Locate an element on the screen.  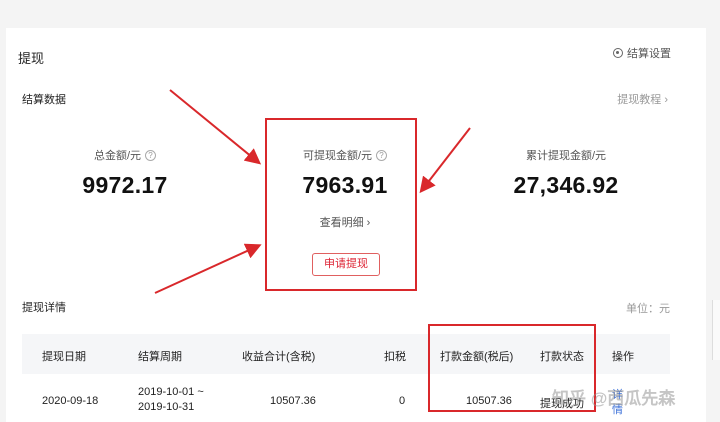
total-amount-value: 9972.17 is located at coordinates (125, 185).